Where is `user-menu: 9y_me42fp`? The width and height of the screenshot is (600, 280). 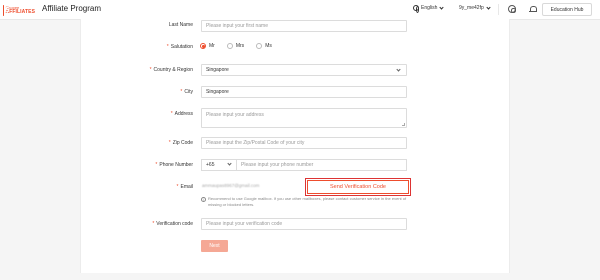 user-menu: 9y_me42fp is located at coordinates (475, 7).